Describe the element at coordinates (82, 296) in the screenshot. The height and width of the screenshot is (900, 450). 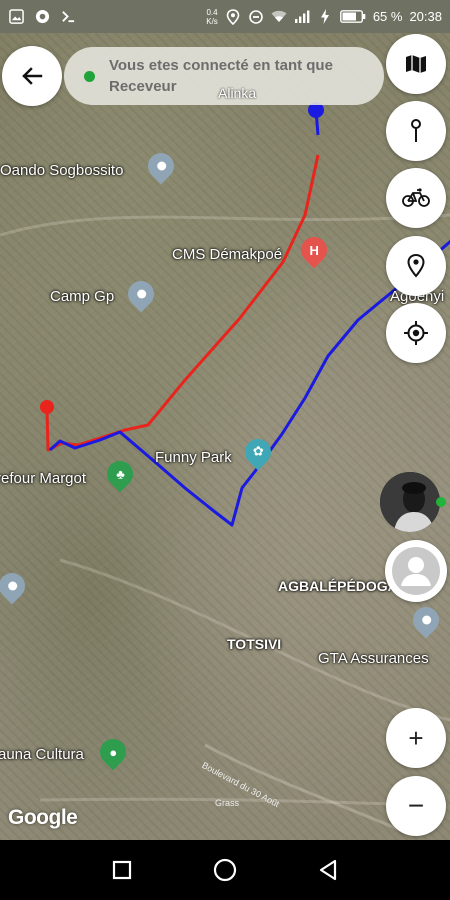
I see `place-label-camp: Camp Gp` at that location.